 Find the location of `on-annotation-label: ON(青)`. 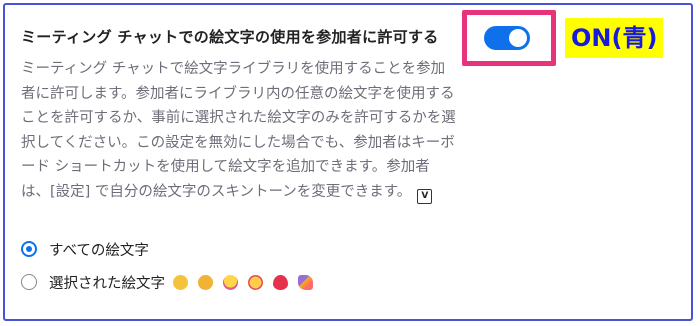

on-annotation-label: ON(青) is located at coordinates (614, 38).